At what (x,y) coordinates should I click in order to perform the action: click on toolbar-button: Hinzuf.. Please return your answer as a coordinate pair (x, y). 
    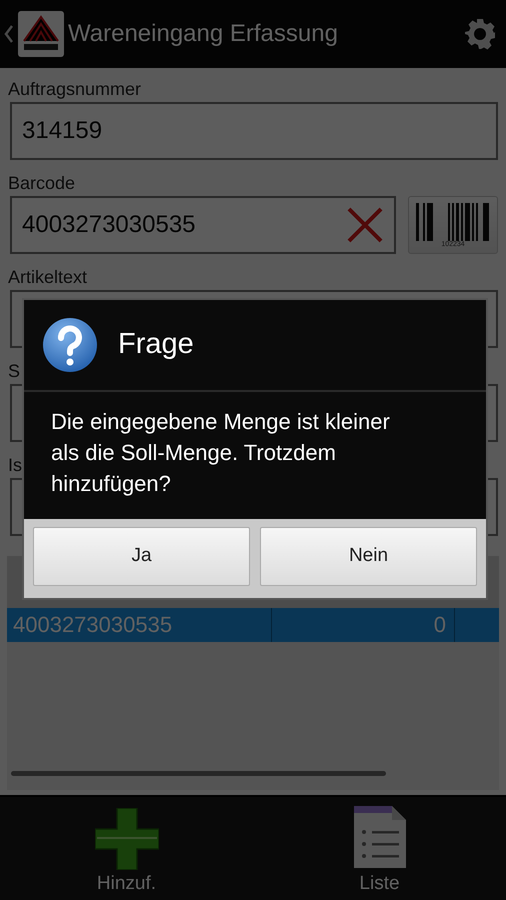
    Looking at the image, I should click on (126, 848).